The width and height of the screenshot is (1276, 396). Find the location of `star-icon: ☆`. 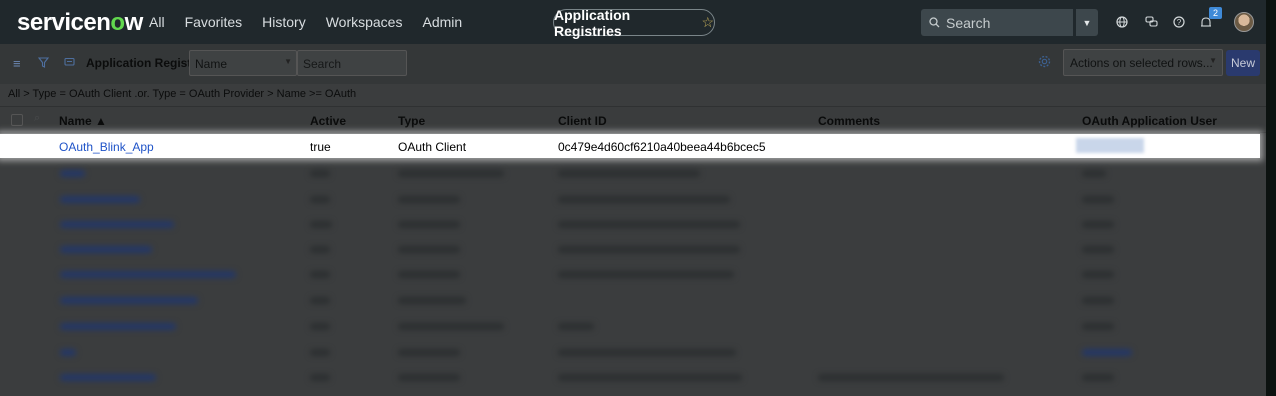

star-icon: ☆ is located at coordinates (707, 22).